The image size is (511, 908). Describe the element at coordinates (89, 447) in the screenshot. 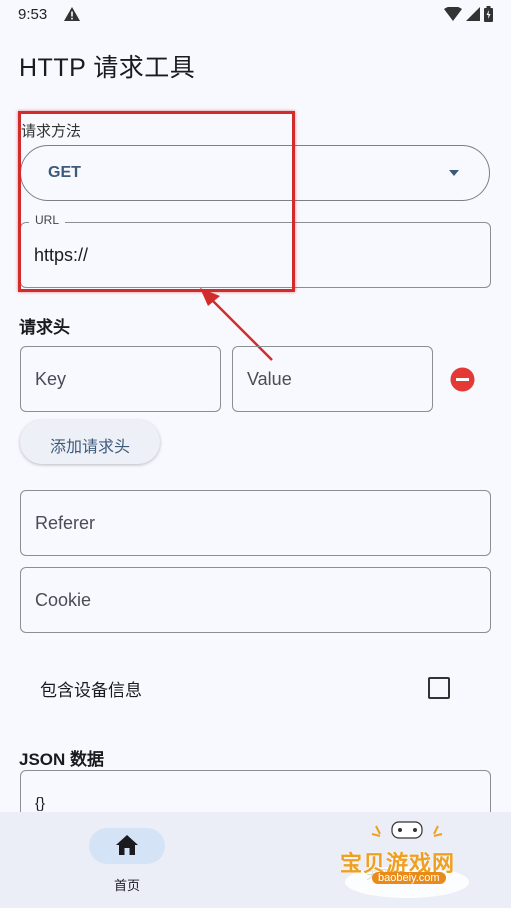

I see `add-header-label: 添加请求头` at that location.